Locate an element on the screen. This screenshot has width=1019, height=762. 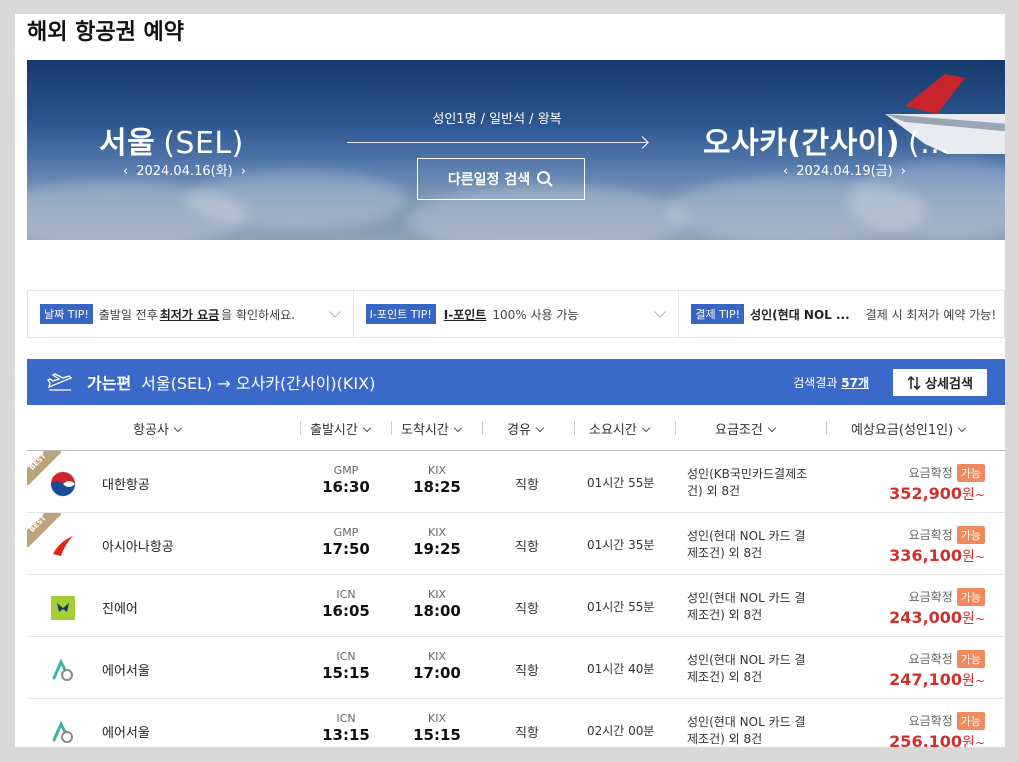
tip-payment: 결제 TIP! 성인(현대 NOL ... 결제 시 최저가 예약 가능! is located at coordinates (841, 314).